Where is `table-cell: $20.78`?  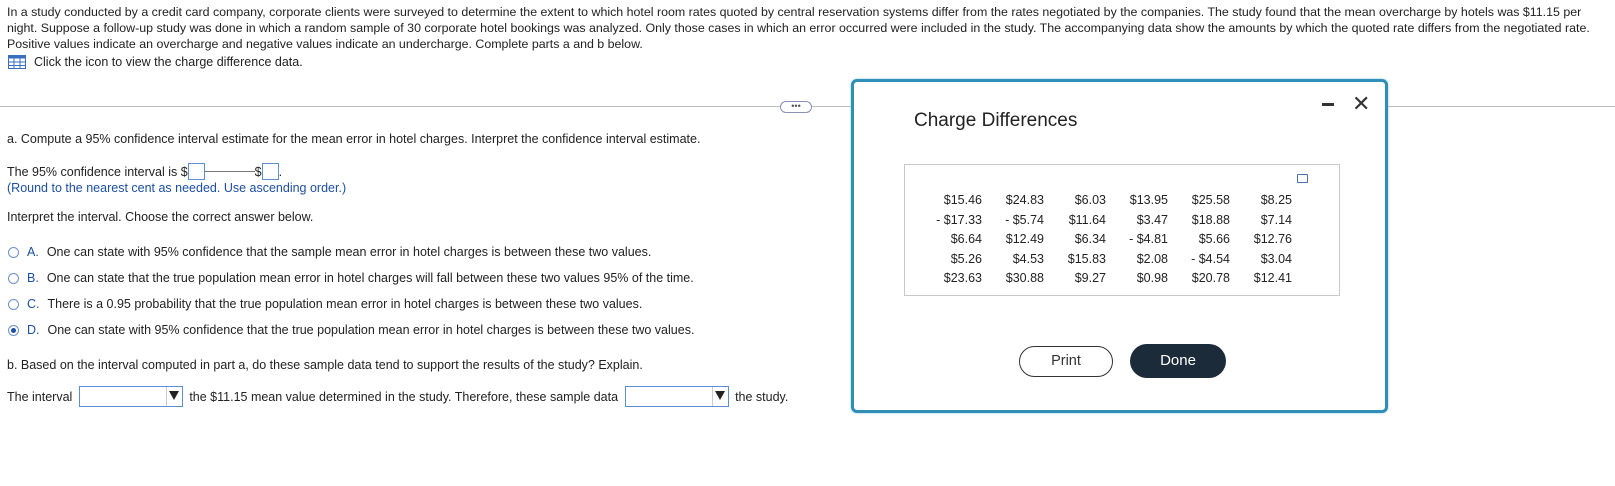 table-cell: $20.78 is located at coordinates (1210, 278).